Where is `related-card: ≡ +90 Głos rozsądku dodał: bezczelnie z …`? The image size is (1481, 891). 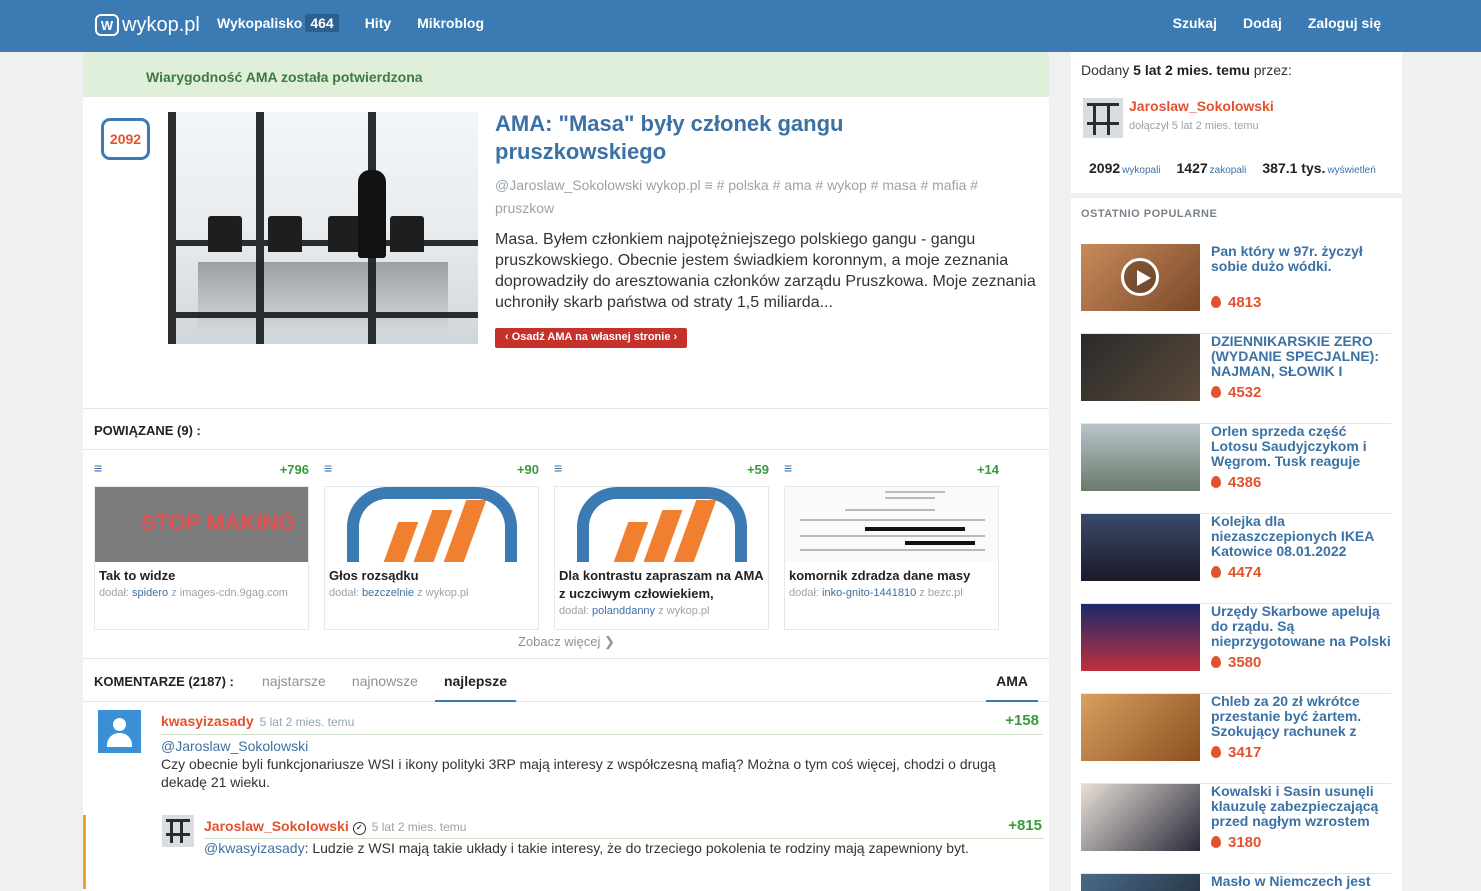
related-card: ≡ +90 Głos rozsądku dodał: bezczelnie z … is located at coordinates (431, 545).